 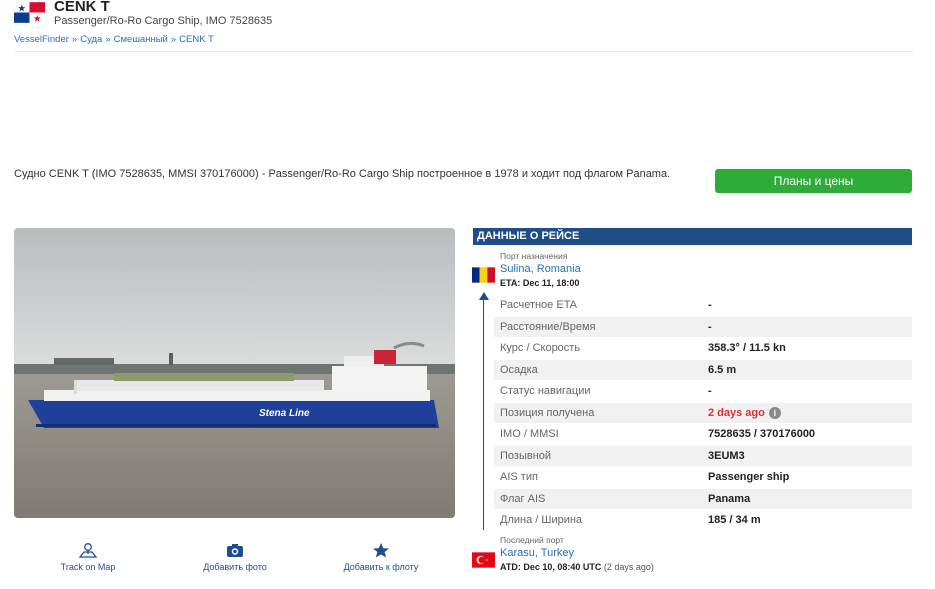 What do you see at coordinates (703, 477) in the screenshot?
I see `table-row: AIS тип Passenger ship` at bounding box center [703, 477].